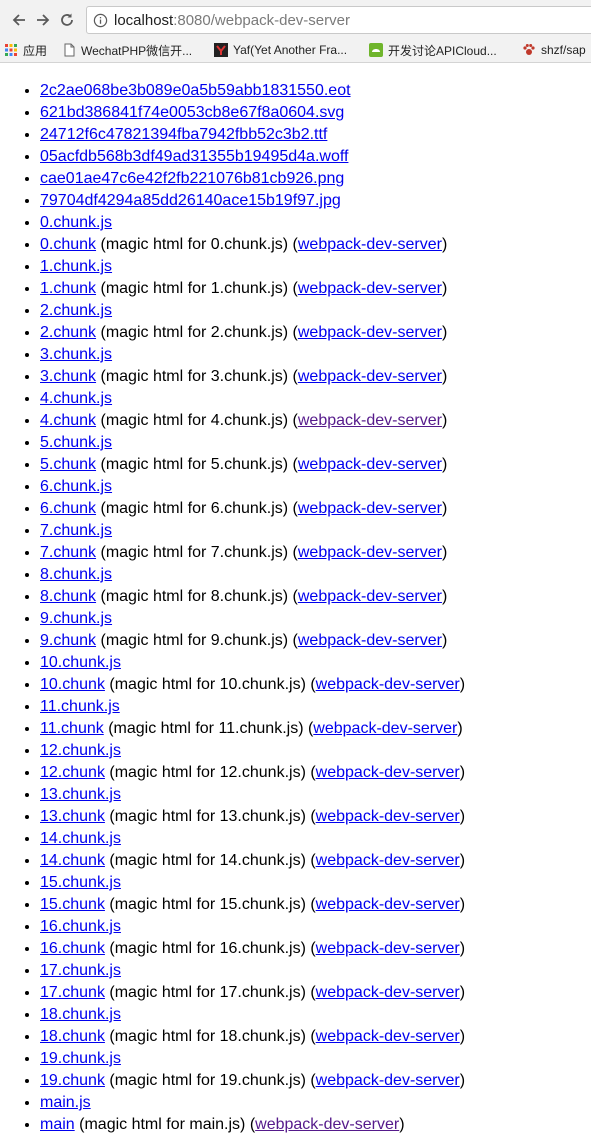 This screenshot has height=1143, width=591. Describe the element at coordinates (68, 420) in the screenshot. I see `file-link: 4.chunk` at that location.